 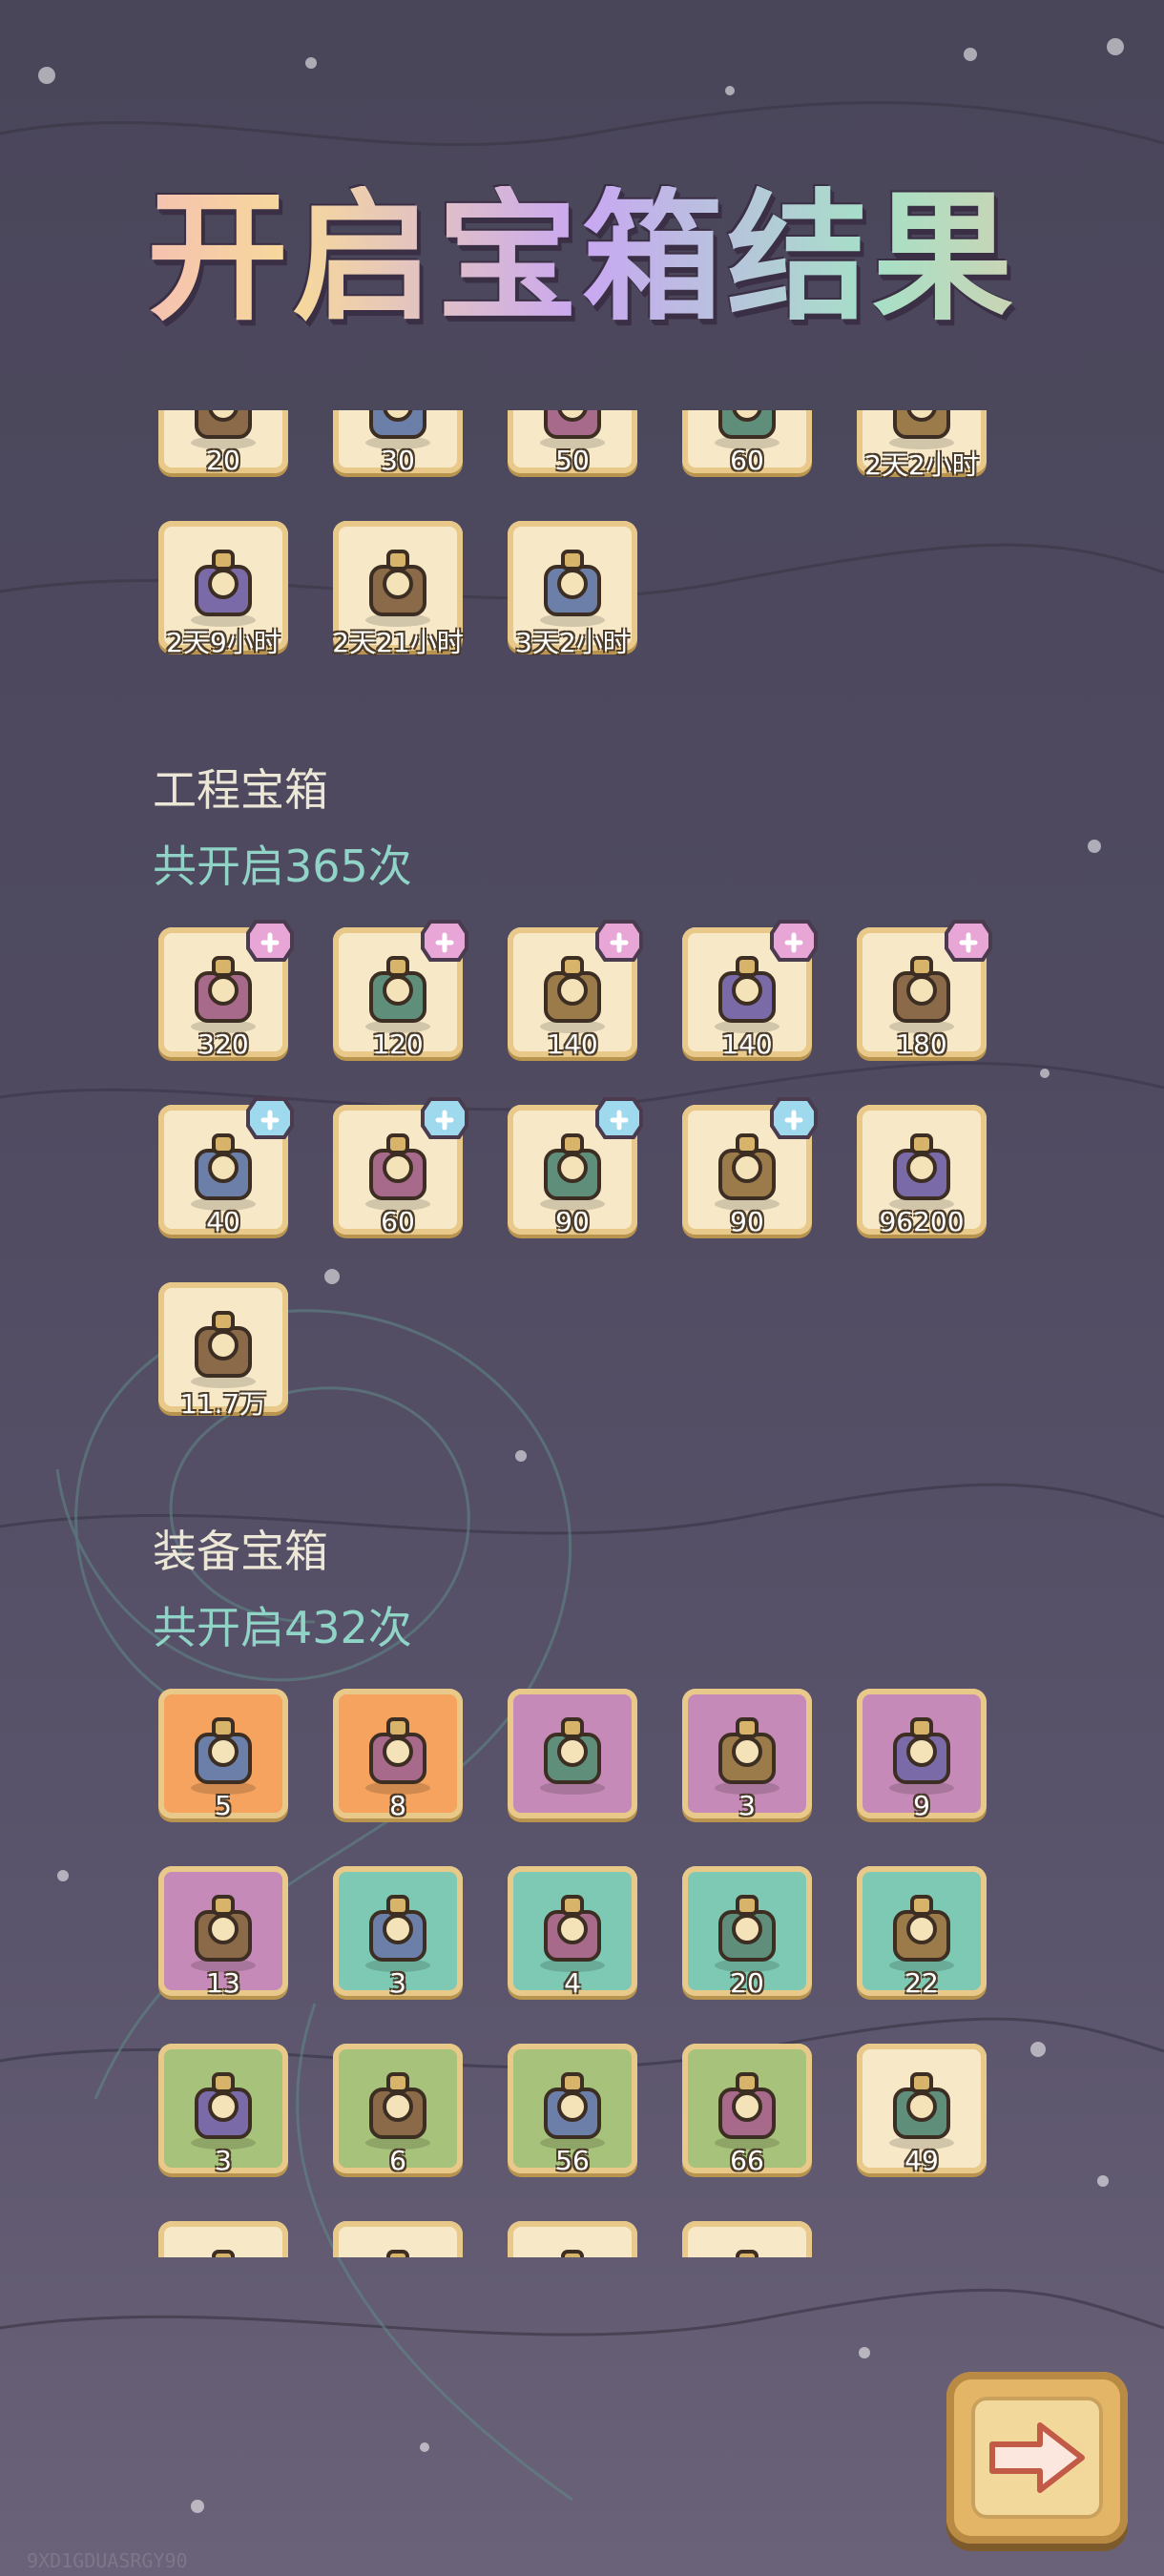 What do you see at coordinates (572, 1932) in the screenshot?
I see `reward-item: 4` at bounding box center [572, 1932].